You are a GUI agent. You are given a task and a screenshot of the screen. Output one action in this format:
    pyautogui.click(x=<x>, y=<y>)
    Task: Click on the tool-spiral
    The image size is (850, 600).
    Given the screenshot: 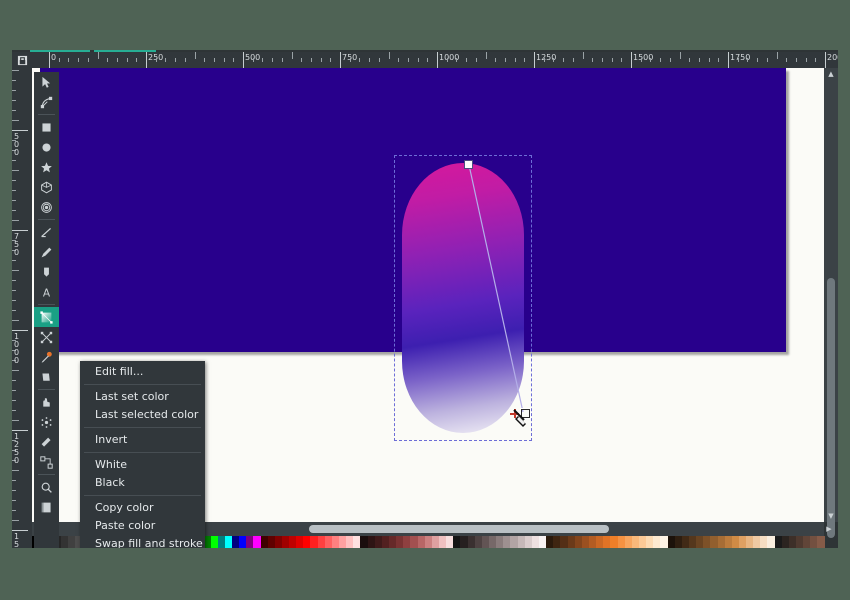 What is the action you would take?
    pyautogui.click(x=46, y=207)
    